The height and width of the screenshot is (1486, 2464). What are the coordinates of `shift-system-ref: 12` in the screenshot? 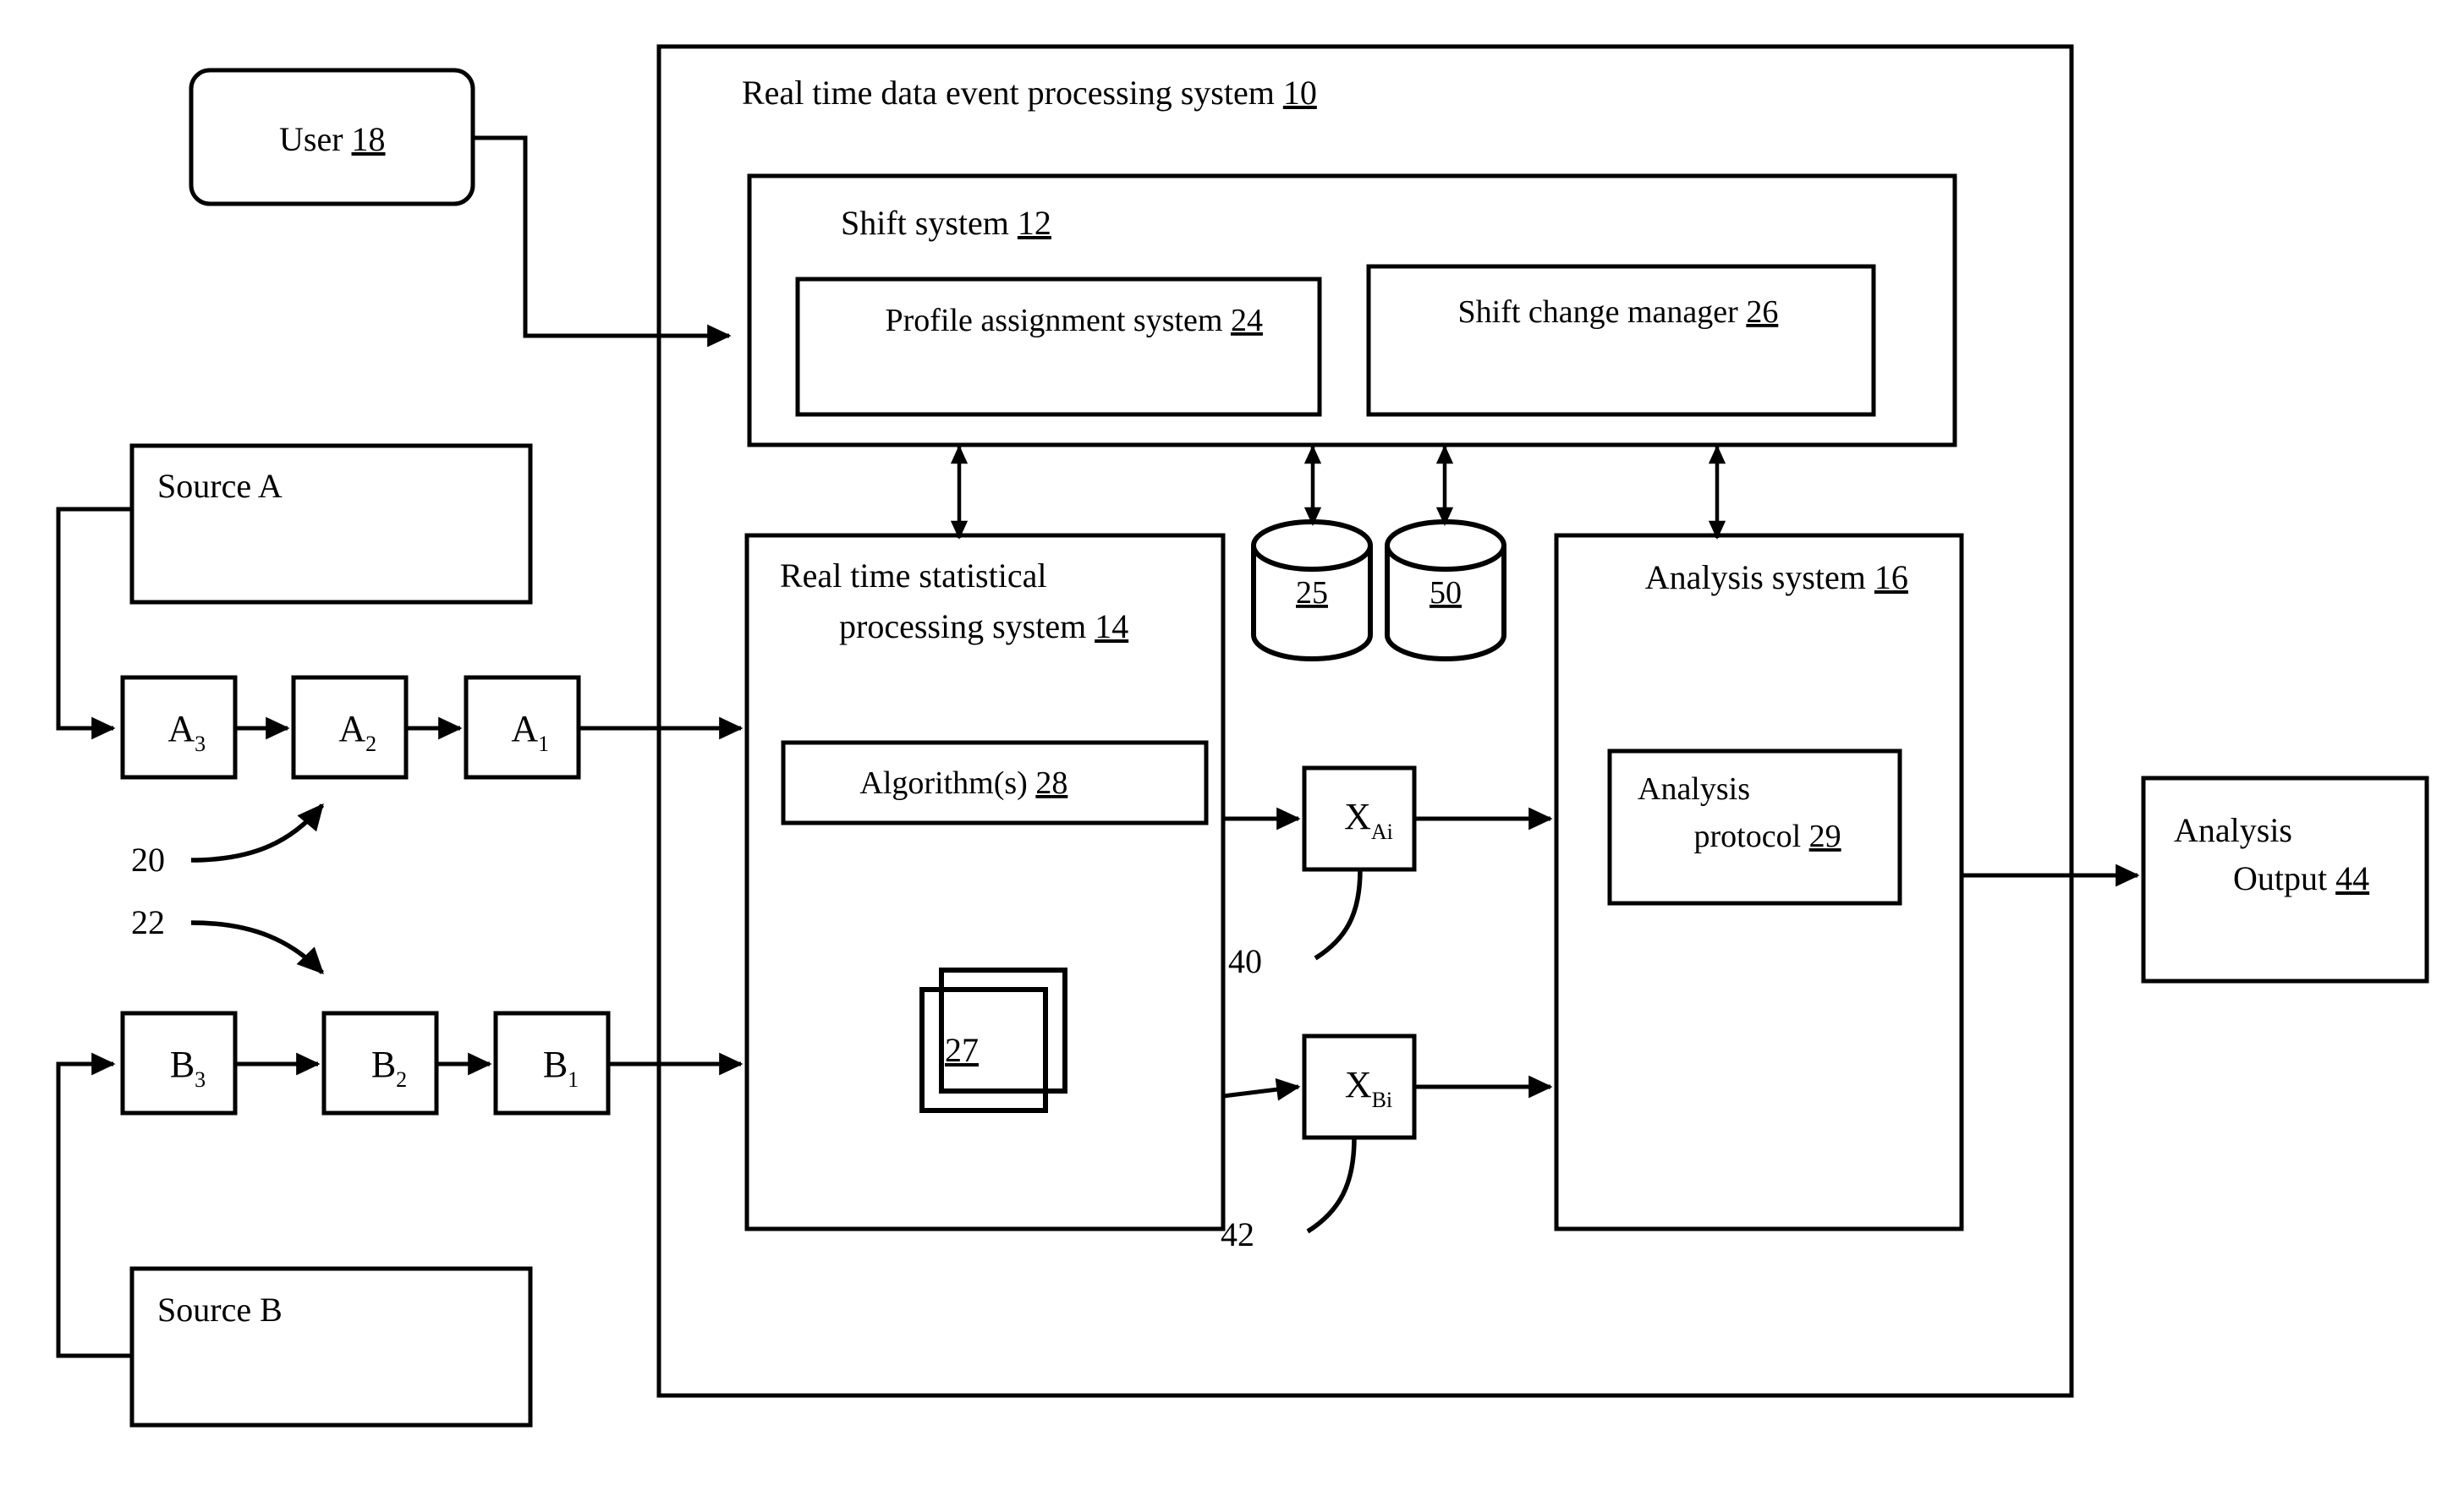 It's located at (1034, 223).